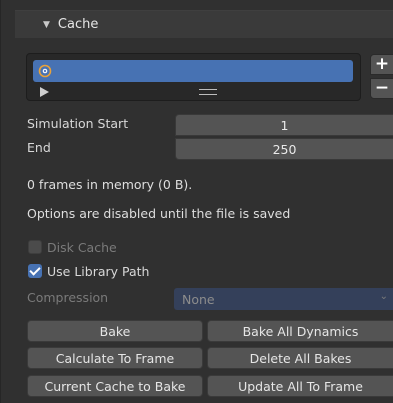 This screenshot has width=393, height=403. Describe the element at coordinates (115, 386) in the screenshot. I see `current-cache-to-bake-button: Current Cache to Bake` at that location.